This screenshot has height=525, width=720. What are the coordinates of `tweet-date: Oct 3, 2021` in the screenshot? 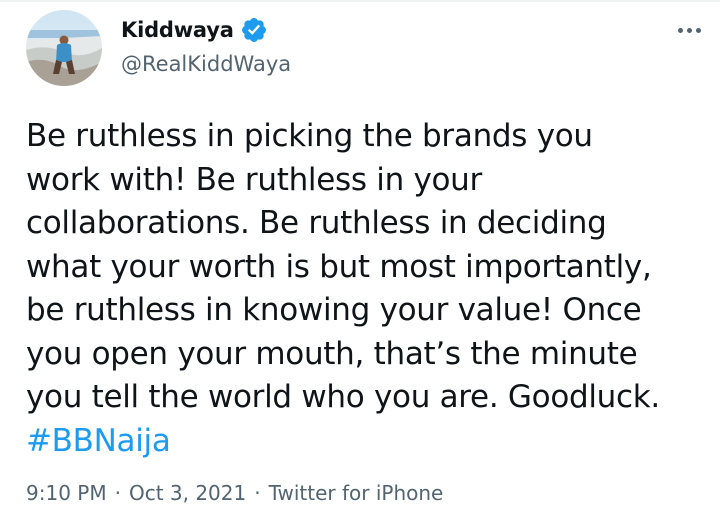 It's located at (187, 493).